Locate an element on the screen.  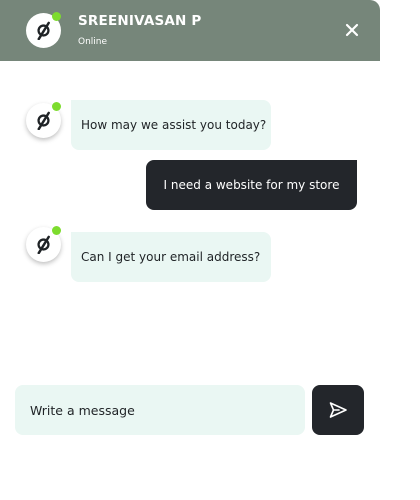
agent-name: SREENIVASAN P is located at coordinates (140, 21).